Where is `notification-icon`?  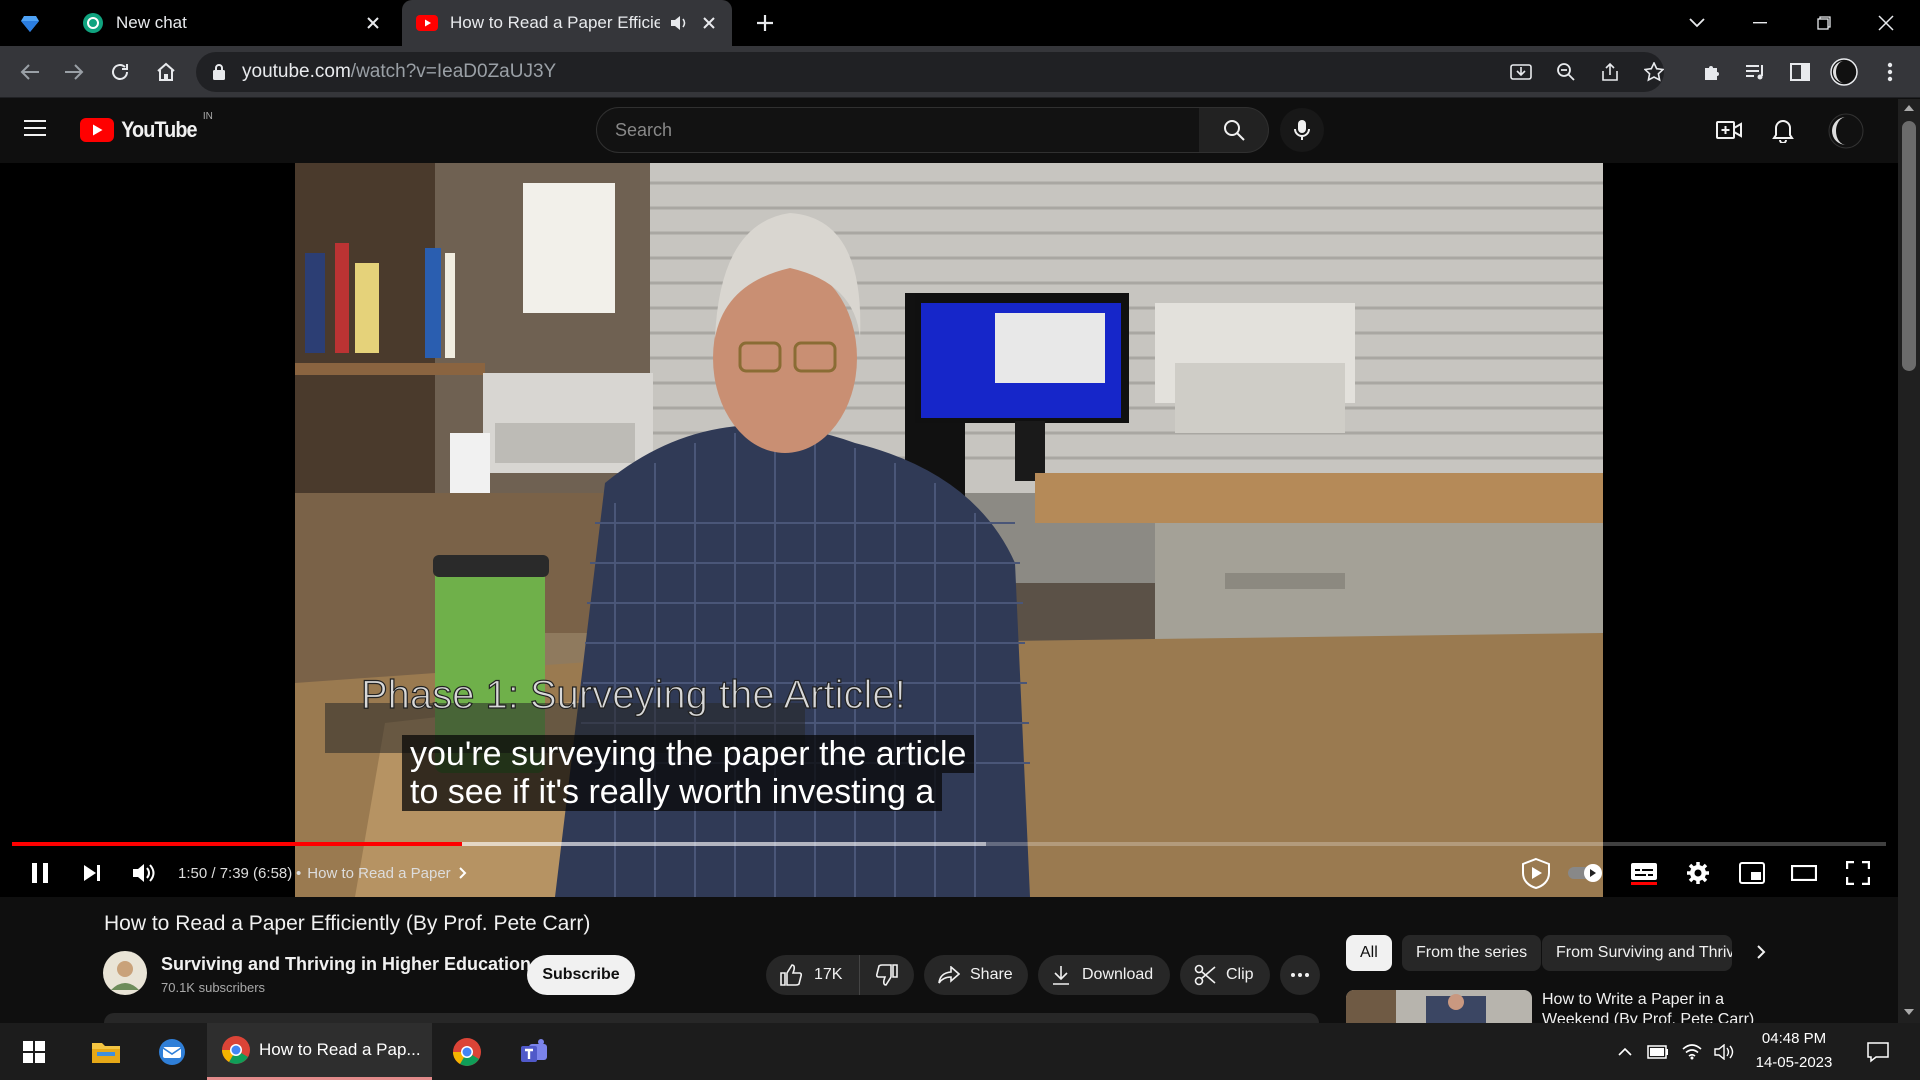 notification-icon is located at coordinates (1878, 1052).